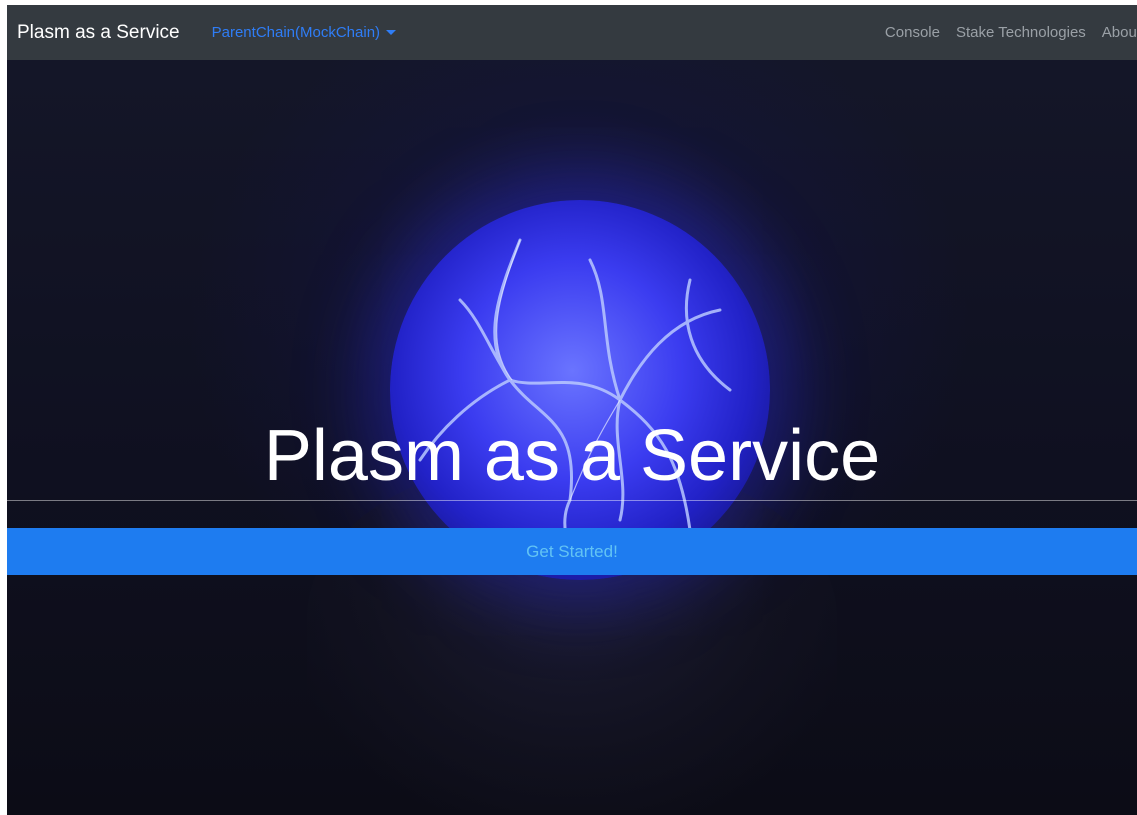 The height and width of the screenshot is (815, 1137). I want to click on parent-chain-dropdown: ParentChain(MockChain), so click(304, 32).